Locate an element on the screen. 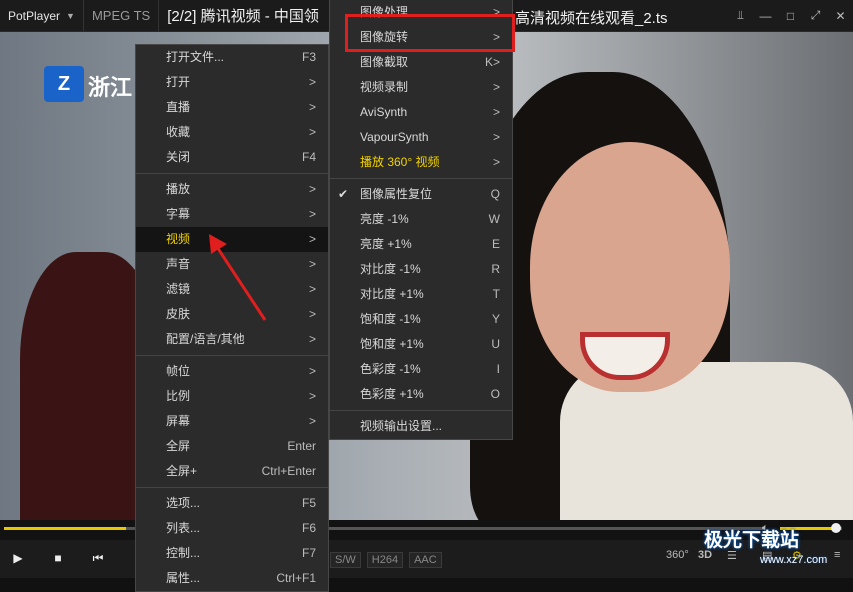 Image resolution: width=853 pixels, height=592 pixels. menu-item: 亮度 +1% E is located at coordinates (421, 244).